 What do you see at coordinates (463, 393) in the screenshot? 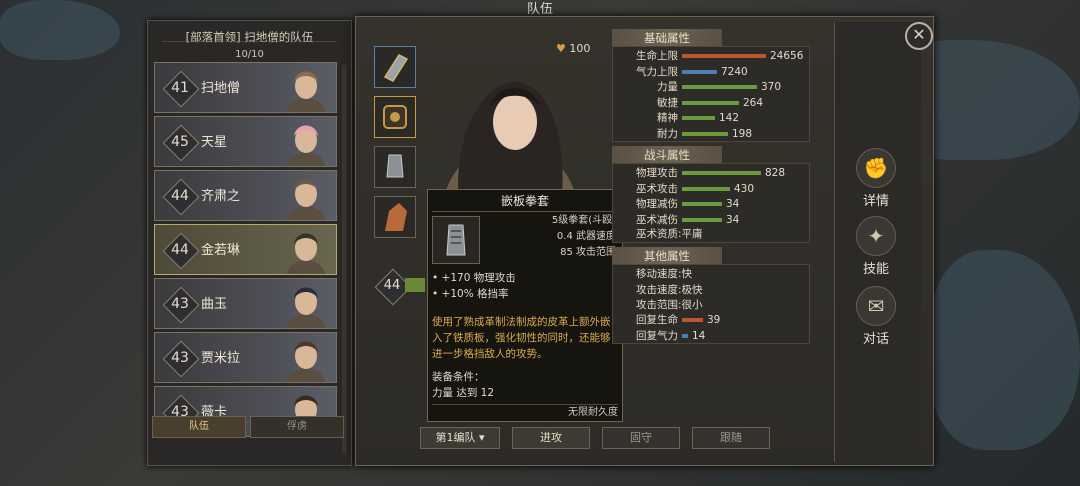
I see `item-requirement: 力量 达到 12` at bounding box center [463, 393].